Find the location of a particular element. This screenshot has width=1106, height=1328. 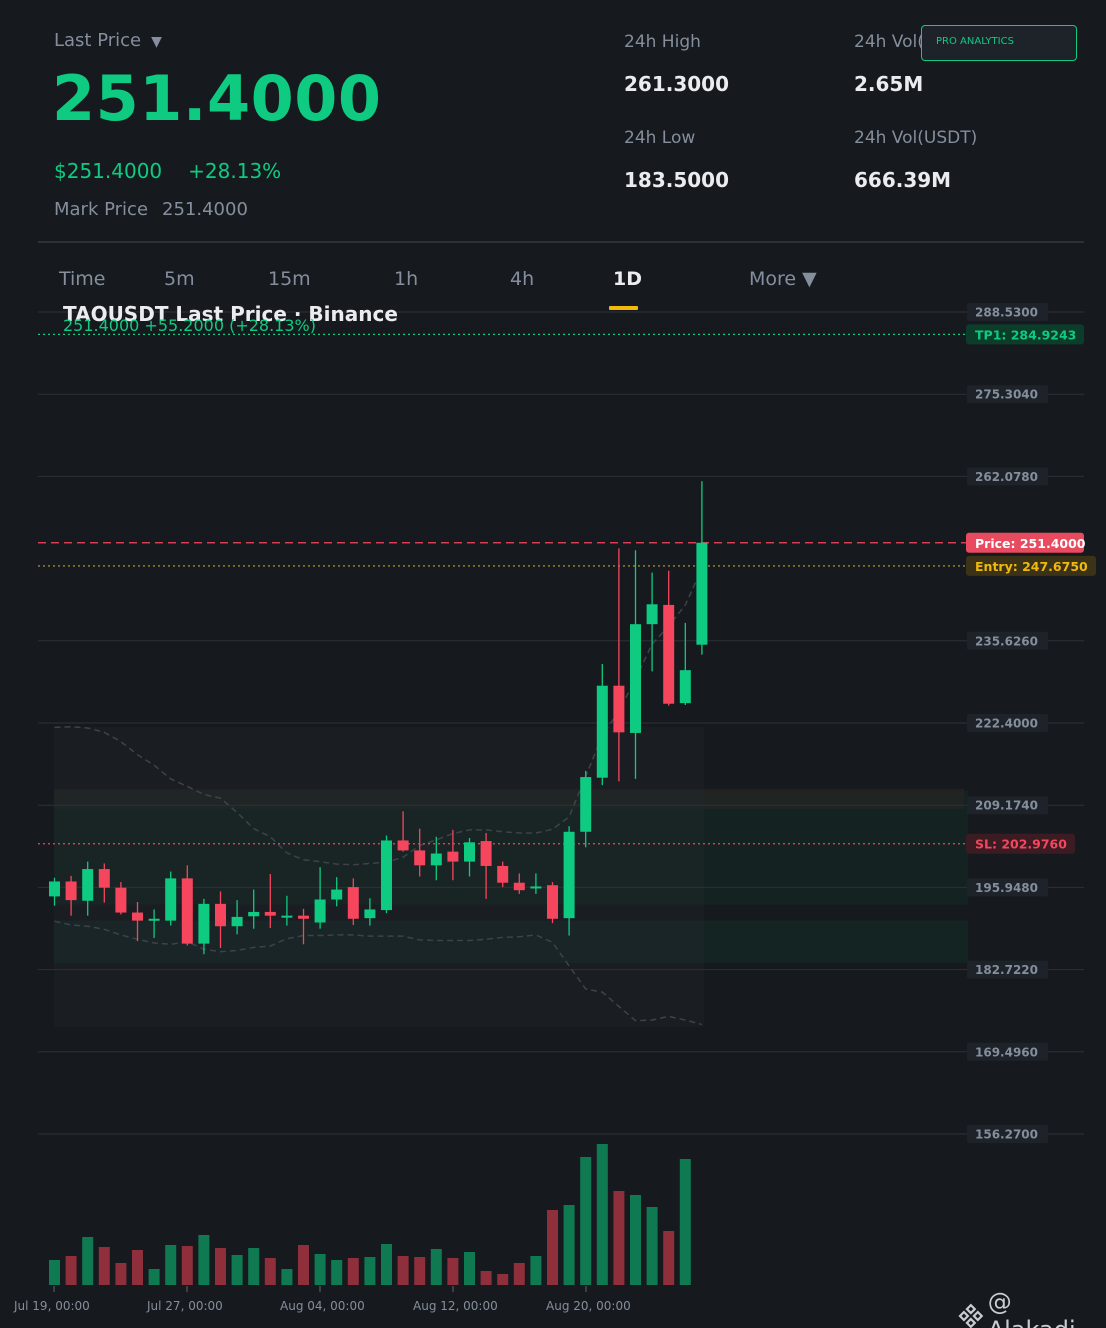

level-label-sl: SL: 202.9760 is located at coordinates (1021, 844).